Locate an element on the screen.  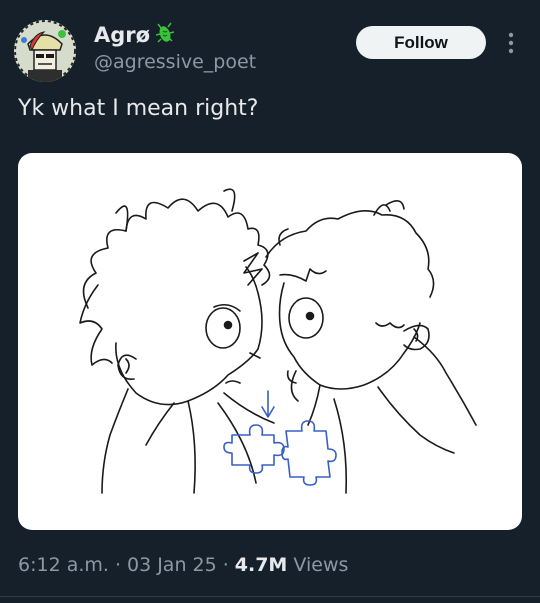
views-label: Views is located at coordinates (321, 565).